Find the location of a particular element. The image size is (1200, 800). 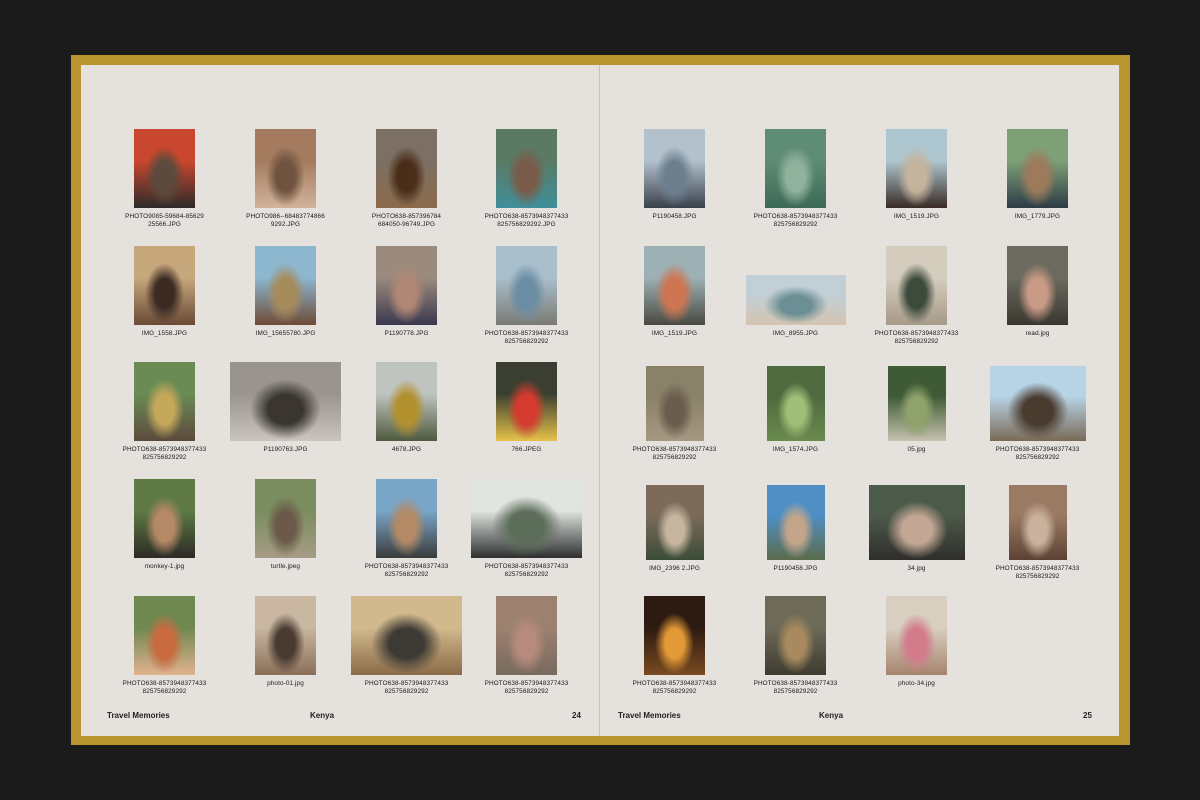

photo-caption: IMG_1558.JPG is located at coordinates (164, 333).